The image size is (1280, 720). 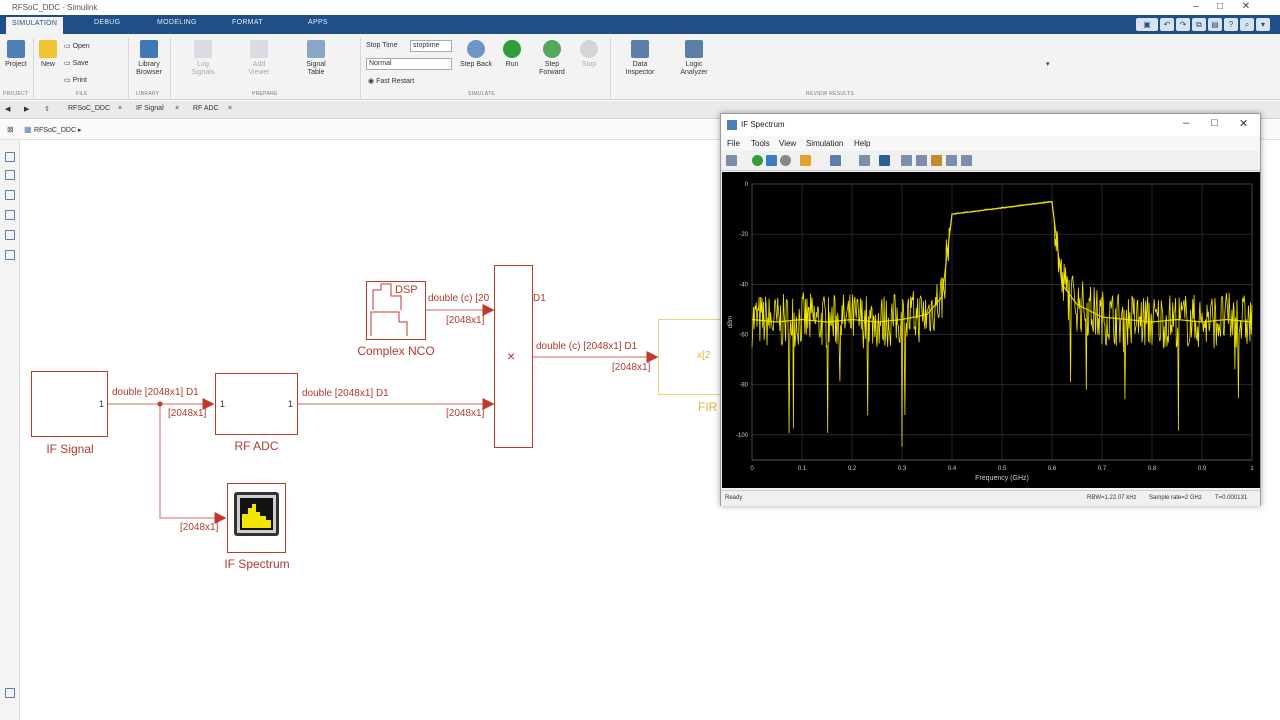 What do you see at coordinates (802, 469) in the screenshot?
I see `x-tick-label: 0.1` at bounding box center [802, 469].